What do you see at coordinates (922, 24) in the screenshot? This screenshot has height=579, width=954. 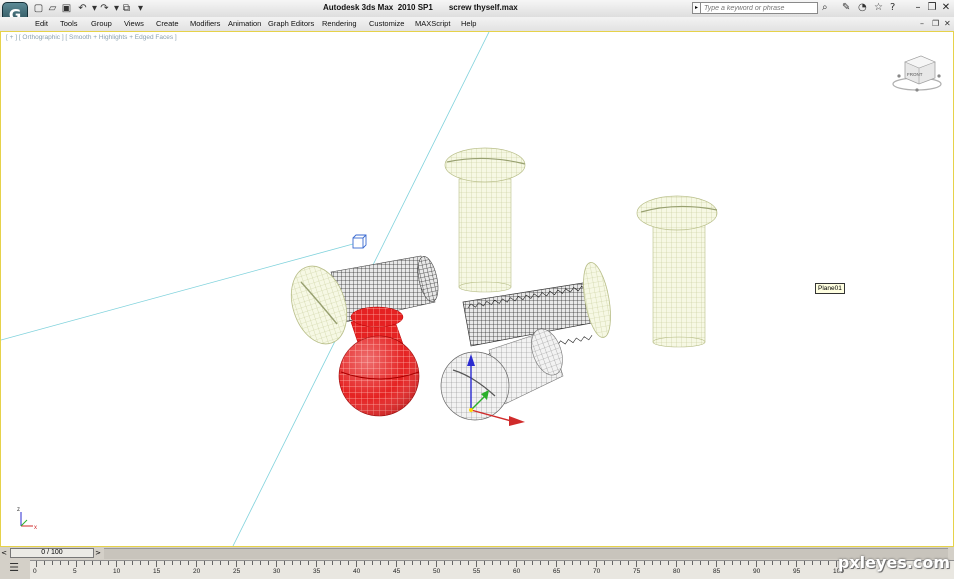 I see `mdi-minimize-icon: –` at bounding box center [922, 24].